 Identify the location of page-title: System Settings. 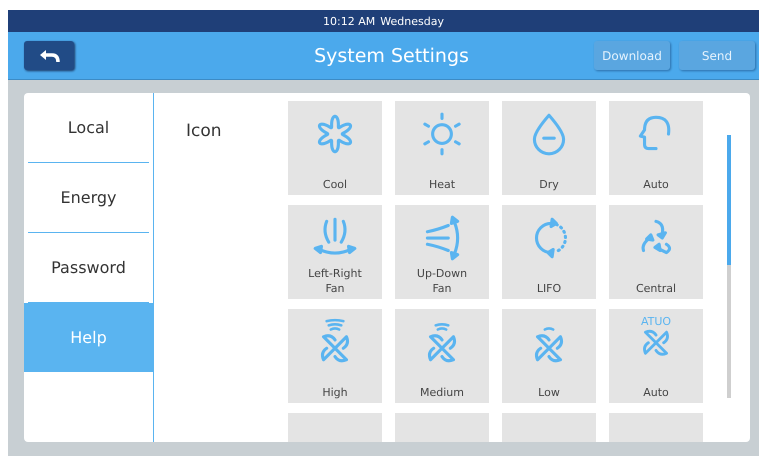
(391, 55).